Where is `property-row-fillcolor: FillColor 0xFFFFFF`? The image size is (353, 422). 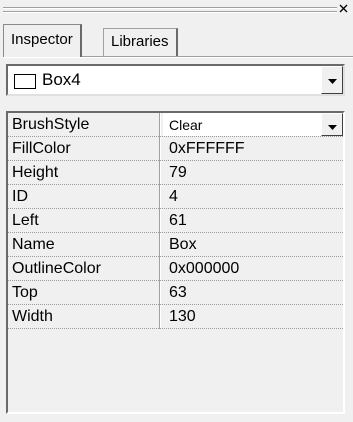
property-row-fillcolor: FillColor 0xFFFFFF is located at coordinates (175, 149).